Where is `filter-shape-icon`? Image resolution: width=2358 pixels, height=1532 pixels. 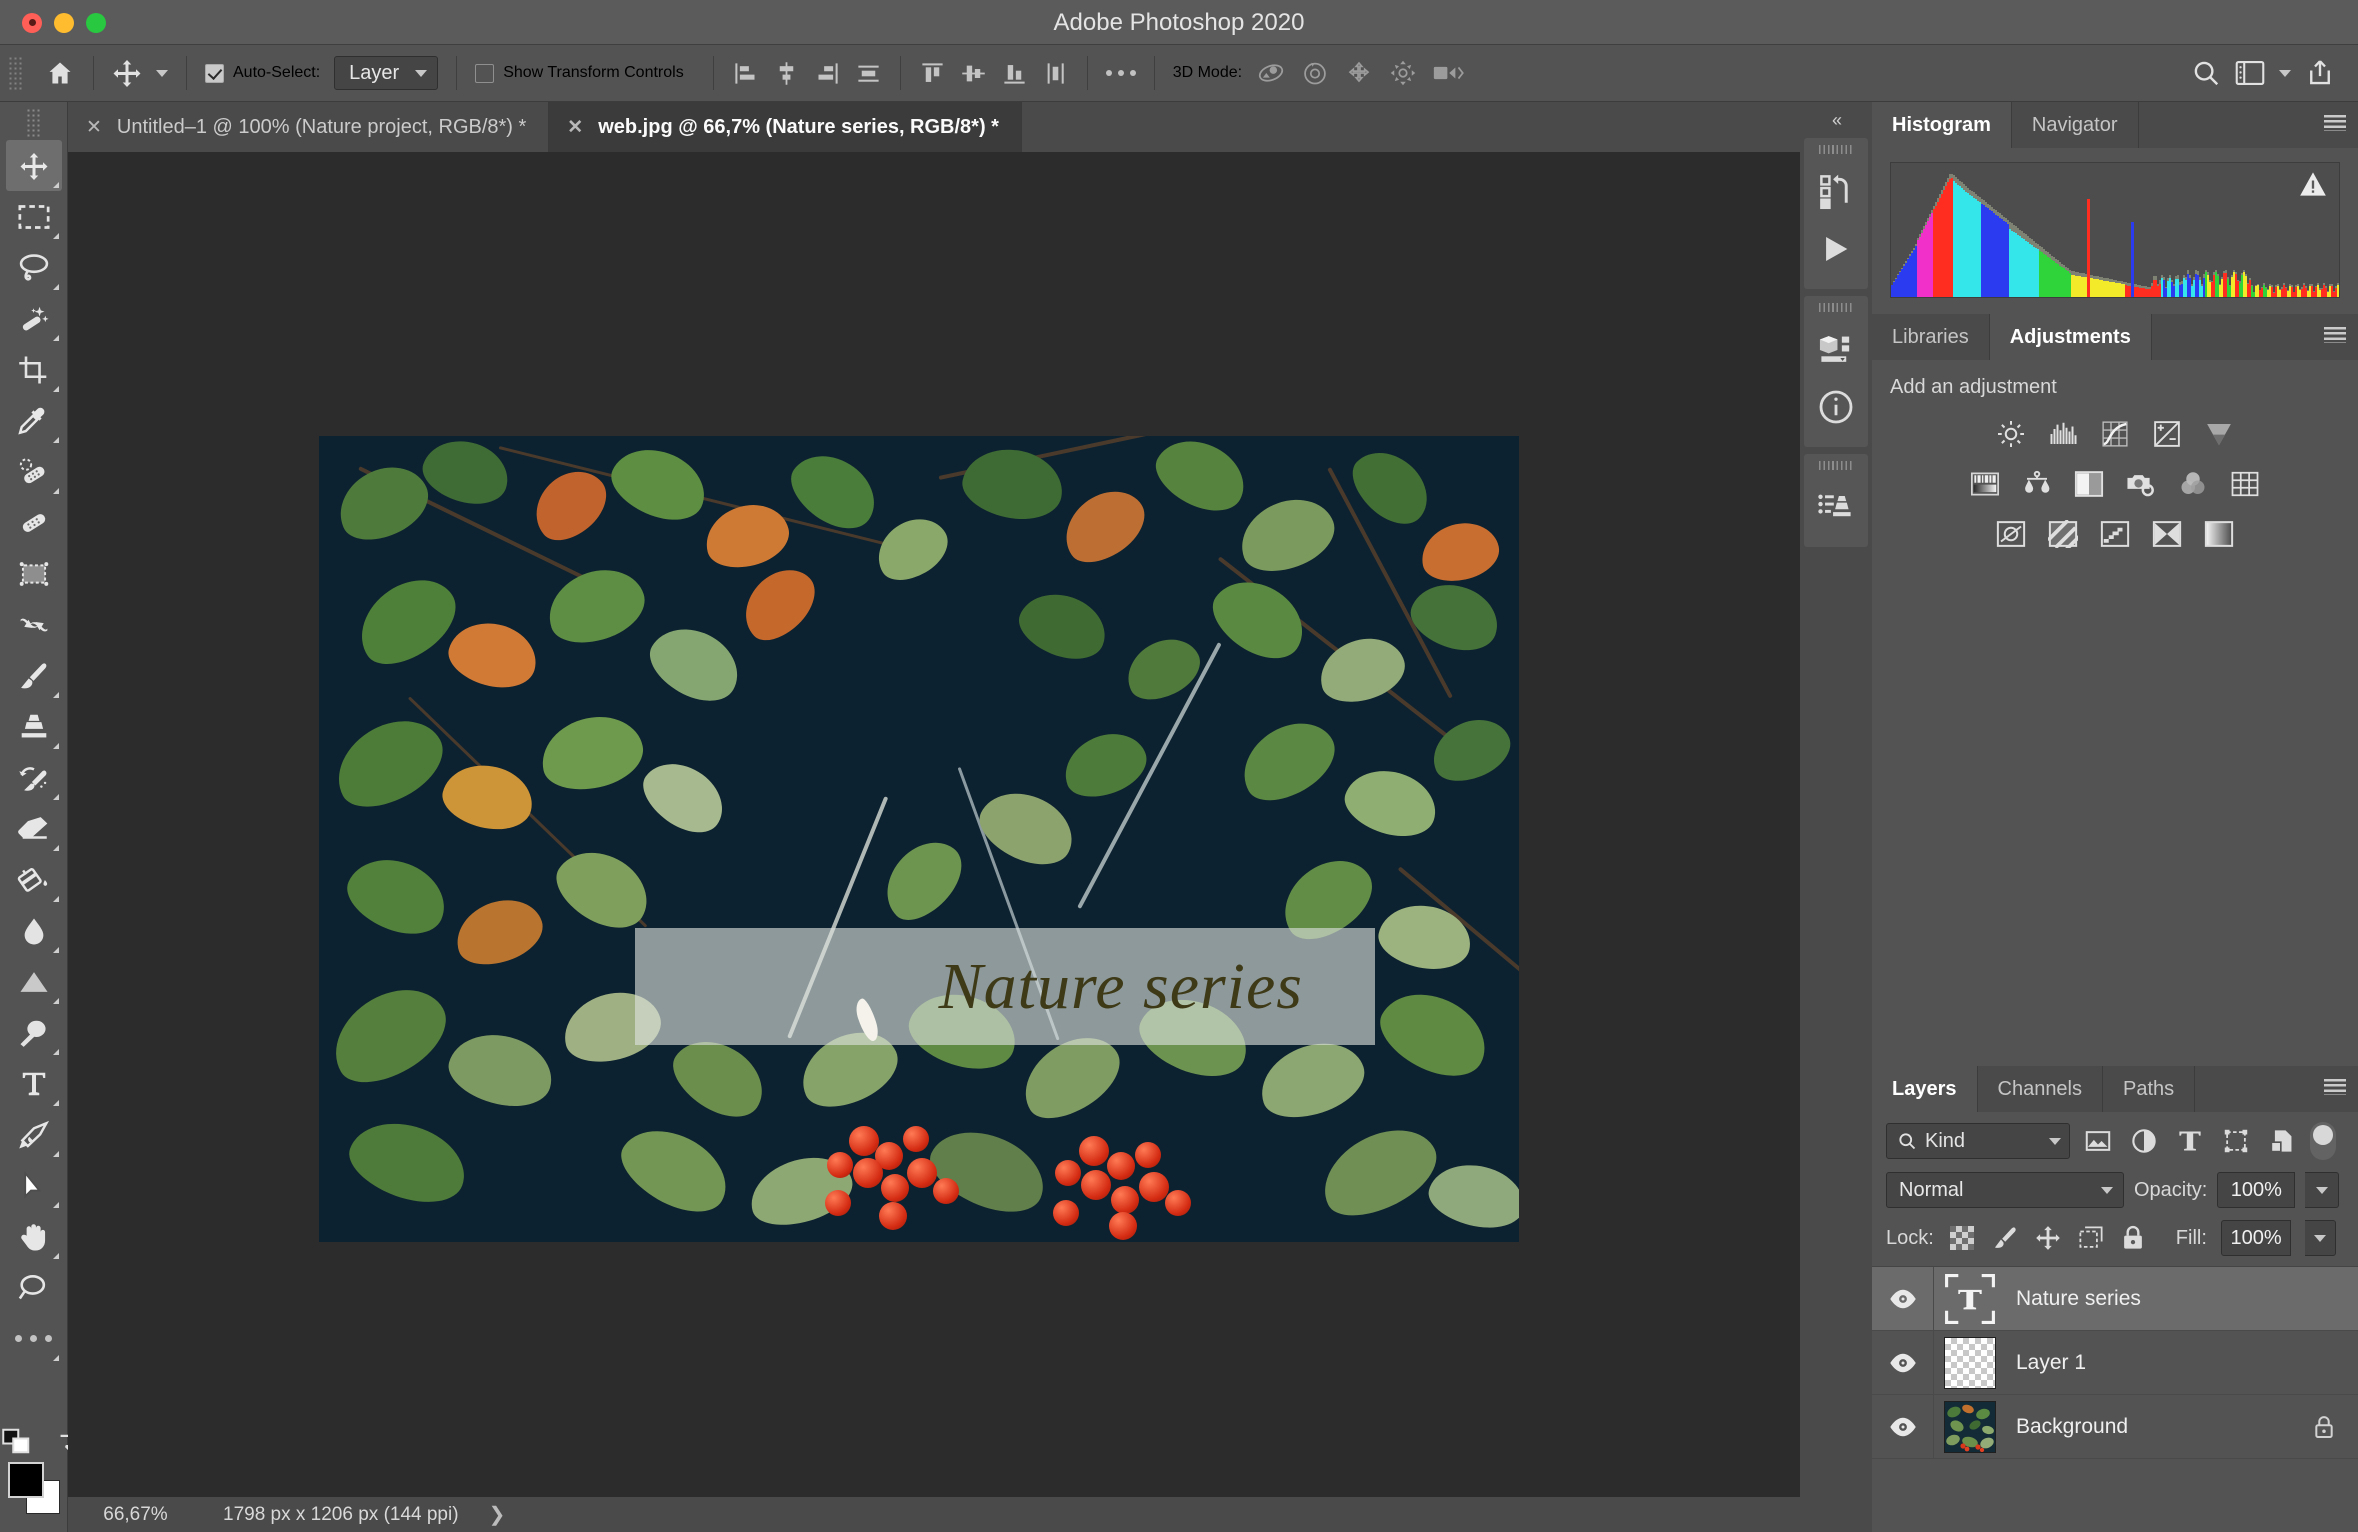
filter-shape-icon is located at coordinates (2236, 1141).